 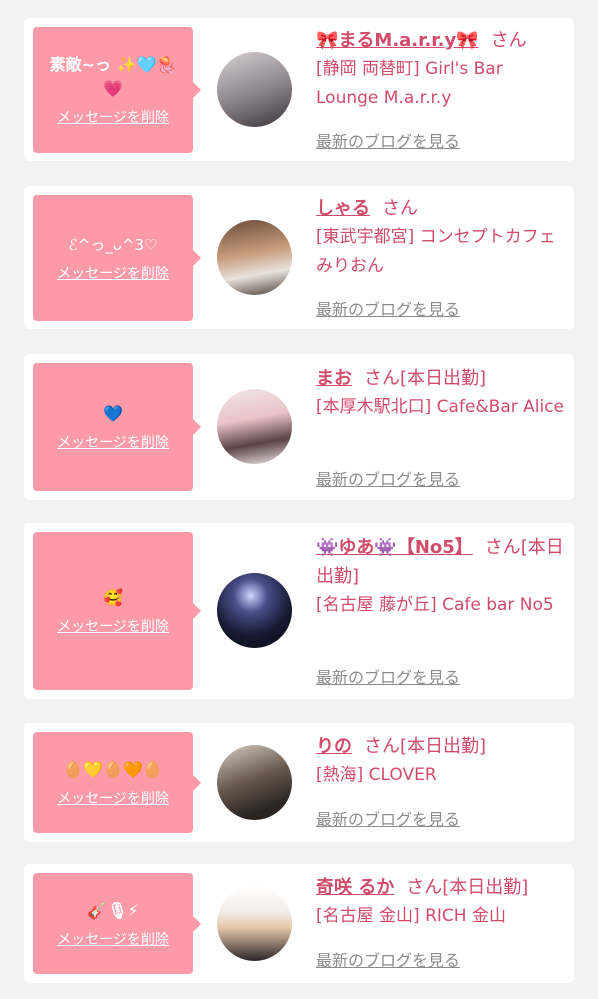 What do you see at coordinates (113, 245) in the screenshot?
I see `message-text: ℰ^っ_ᴗ^3♡` at bounding box center [113, 245].